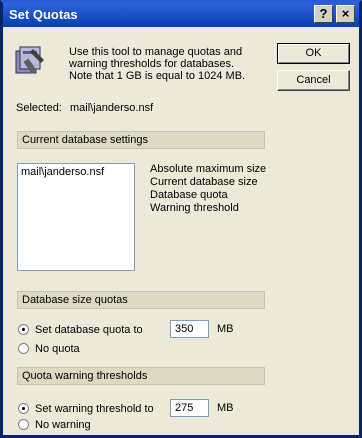 The height and width of the screenshot is (438, 362). Describe the element at coordinates (189, 195) in the screenshot. I see `database-quota-label: Database quota` at that location.